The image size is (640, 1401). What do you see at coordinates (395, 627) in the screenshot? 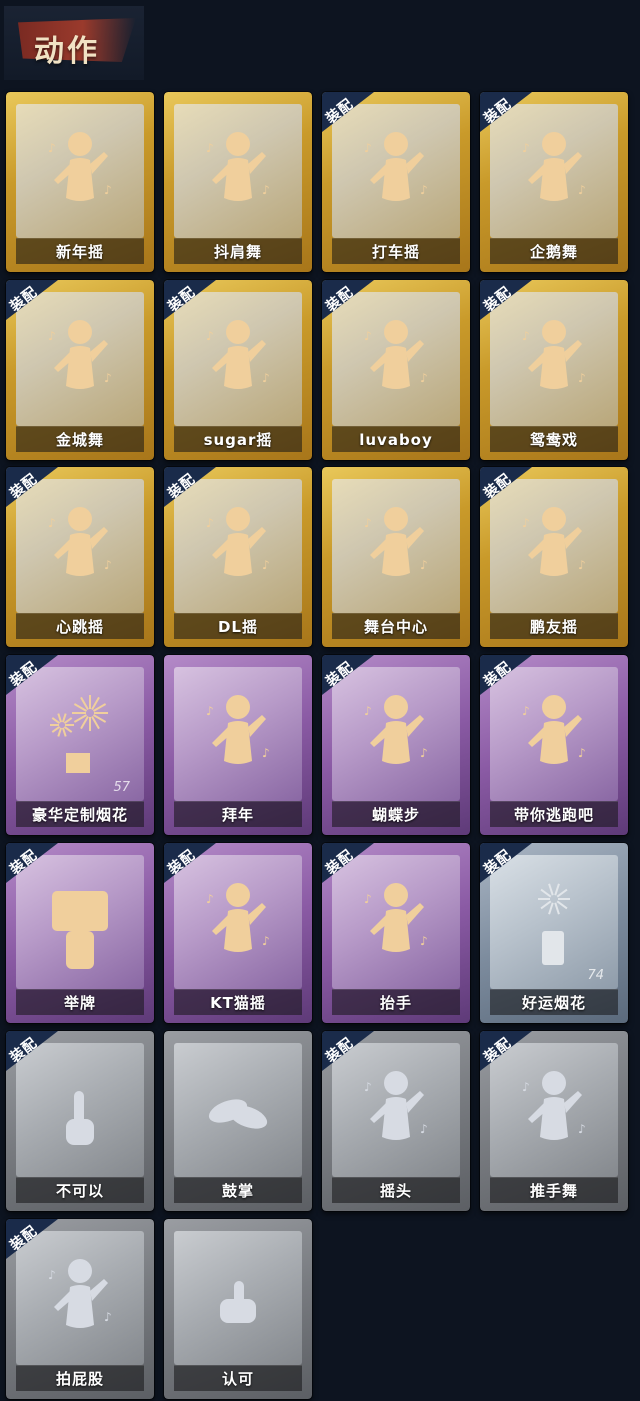
I see `emote-name: 舞台中心` at bounding box center [395, 627].